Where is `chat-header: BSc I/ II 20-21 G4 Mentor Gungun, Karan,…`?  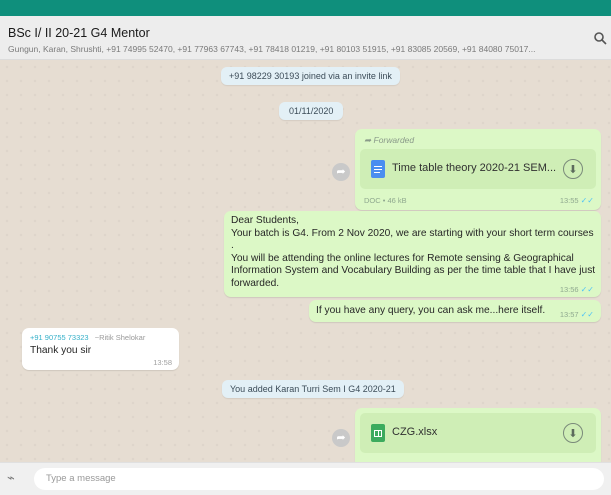 chat-header: BSc I/ II 20-21 G4 Mentor Gungun, Karan,… is located at coordinates (305, 38).